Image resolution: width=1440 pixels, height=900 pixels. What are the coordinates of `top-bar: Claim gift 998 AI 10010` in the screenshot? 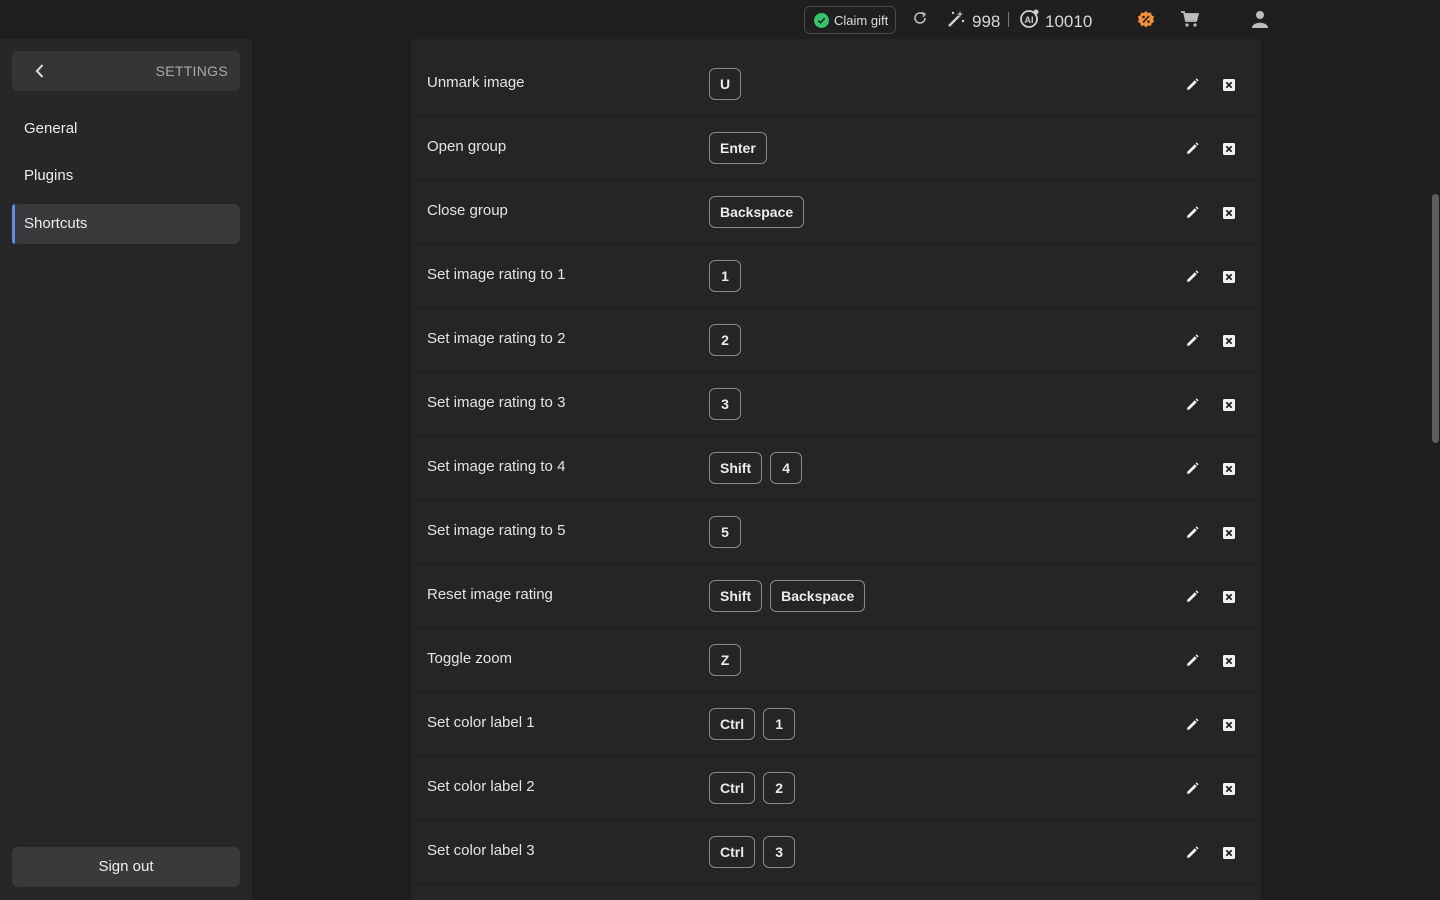 It's located at (720, 19).